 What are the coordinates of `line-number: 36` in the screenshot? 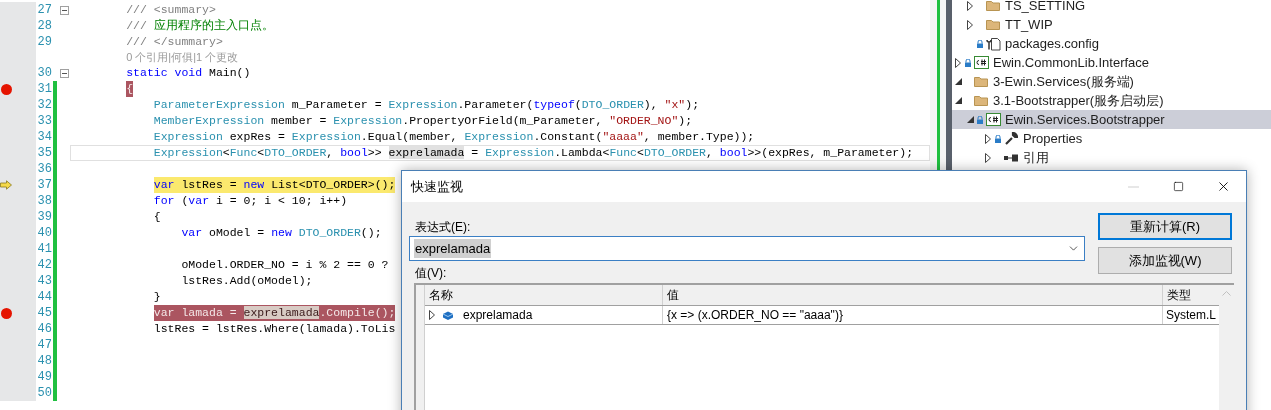 It's located at (44, 169).